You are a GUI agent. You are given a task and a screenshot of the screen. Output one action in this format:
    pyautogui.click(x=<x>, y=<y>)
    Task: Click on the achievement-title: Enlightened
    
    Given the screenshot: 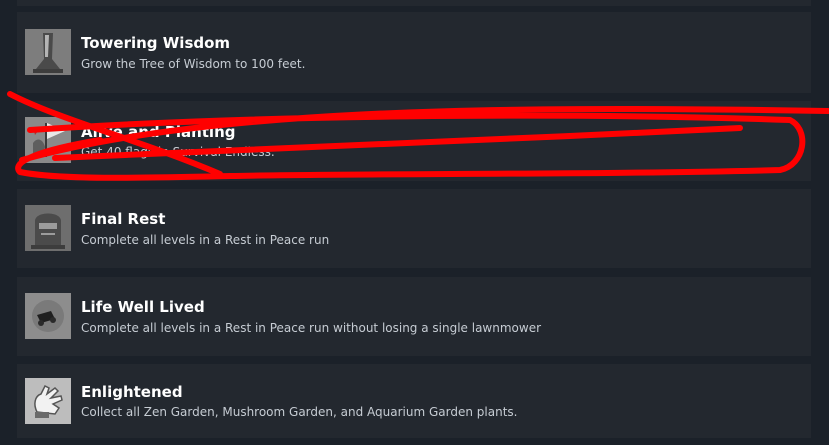 What is the action you would take?
    pyautogui.click(x=132, y=392)
    